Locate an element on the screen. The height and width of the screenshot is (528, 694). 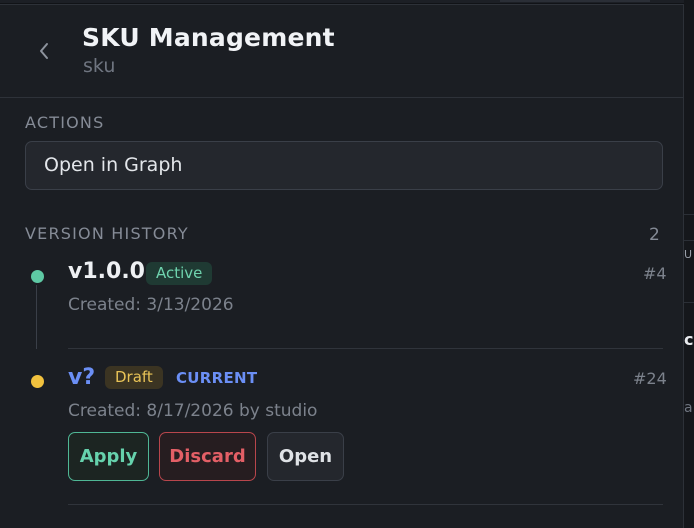
background-text: c is located at coordinates (689, 339).